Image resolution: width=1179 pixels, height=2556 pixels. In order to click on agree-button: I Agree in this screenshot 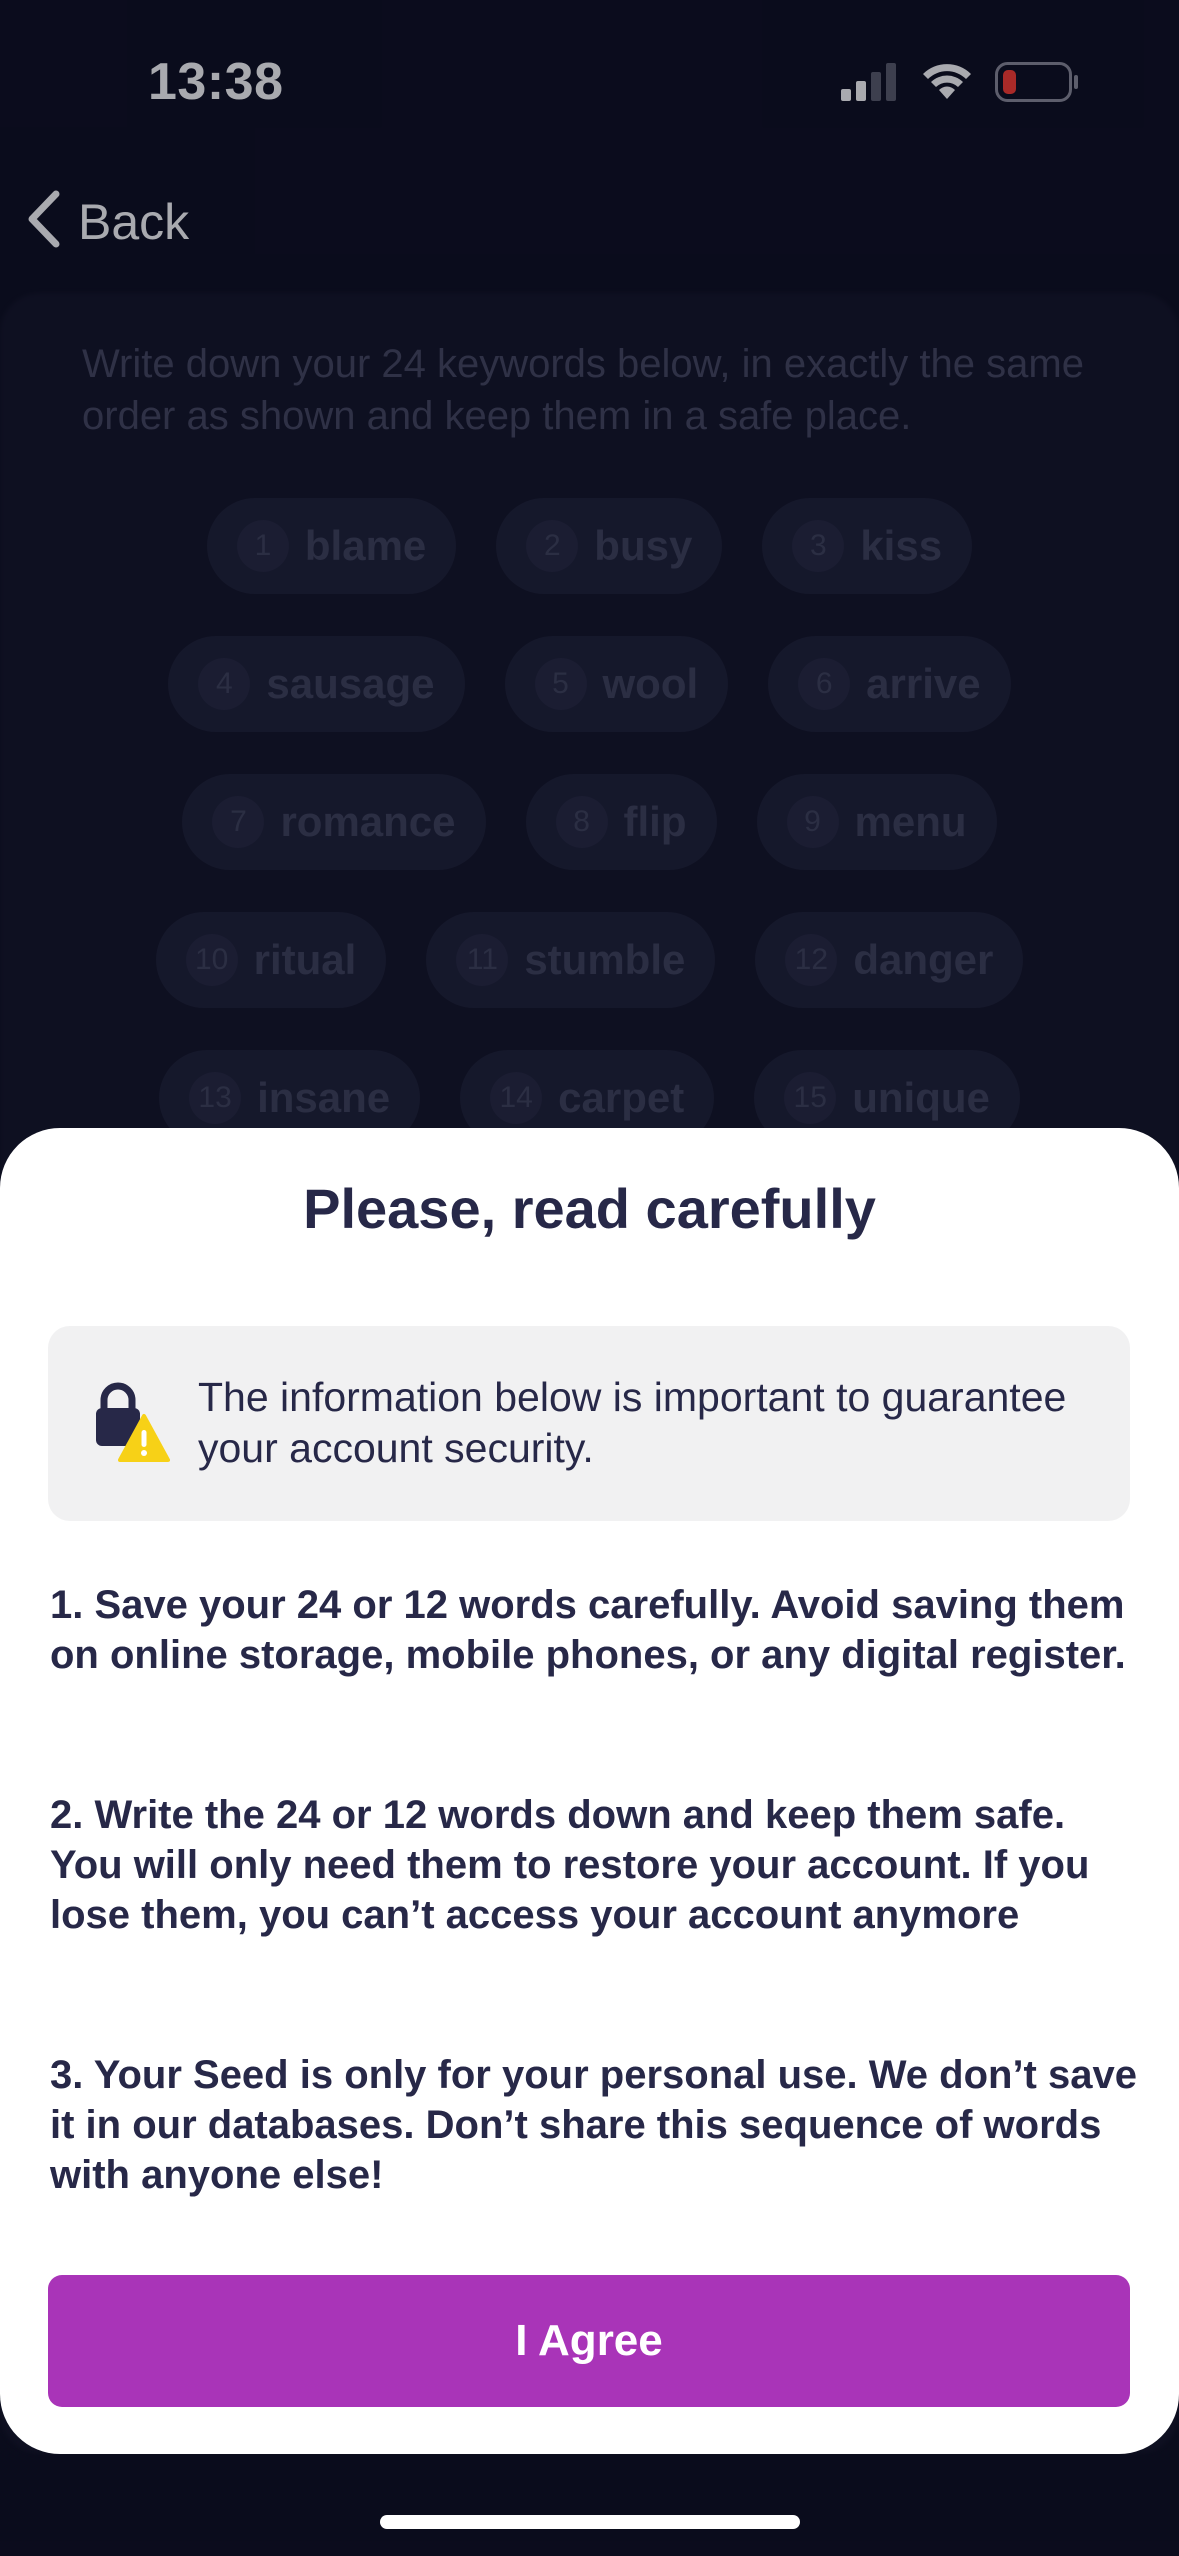, I will do `click(589, 2341)`.